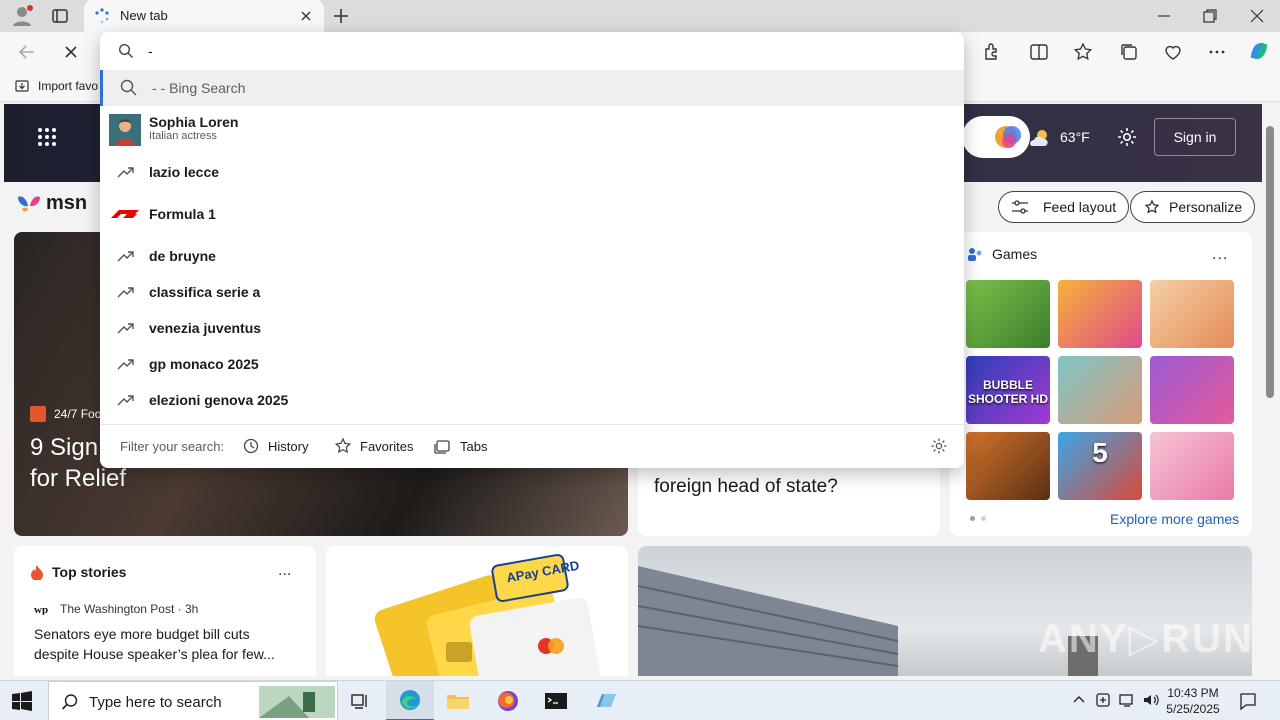  Describe the element at coordinates (532, 328) in the screenshot. I see `suggestion-item: venezia juventus` at that location.